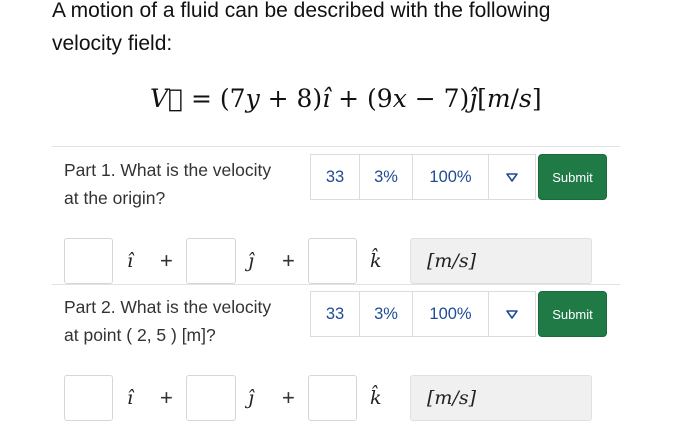 The height and width of the screenshot is (429, 700). Describe the element at coordinates (326, 98) in the screenshot. I see `eq-i-hat: î` at that location.